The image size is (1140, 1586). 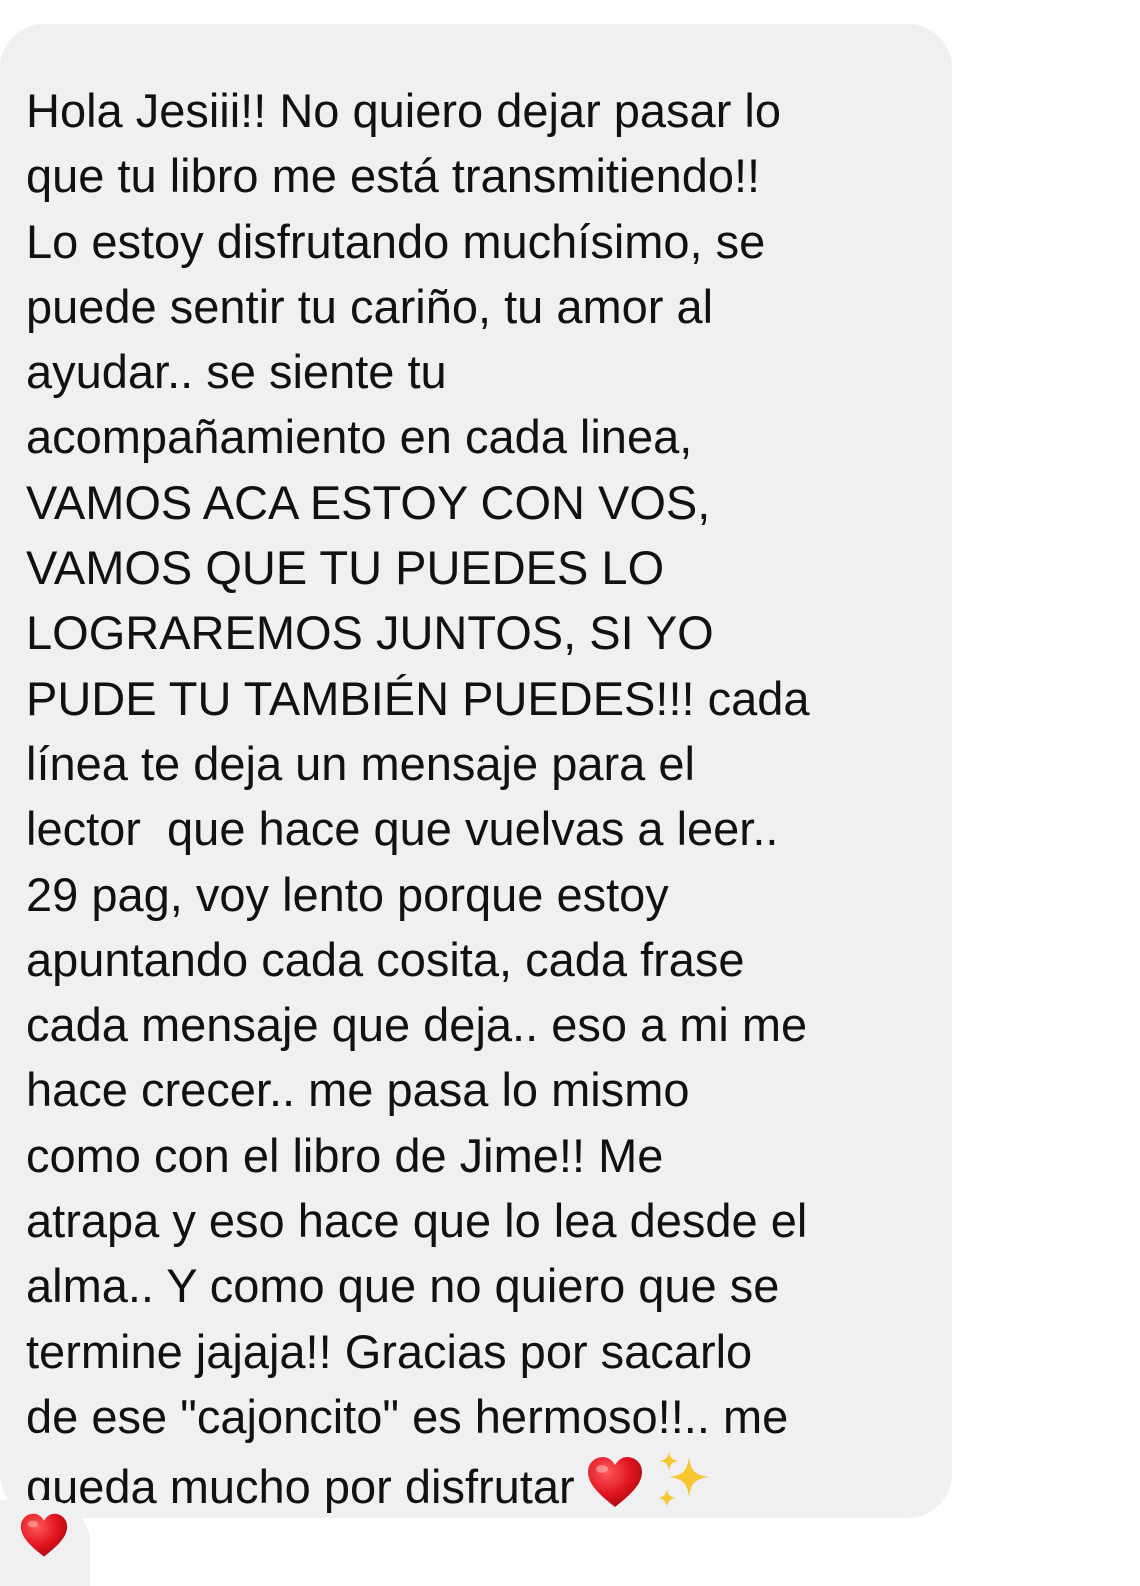 What do you see at coordinates (345, 568) in the screenshot?
I see `message-line: VAMOS QUE TU PUEDES LO` at bounding box center [345, 568].